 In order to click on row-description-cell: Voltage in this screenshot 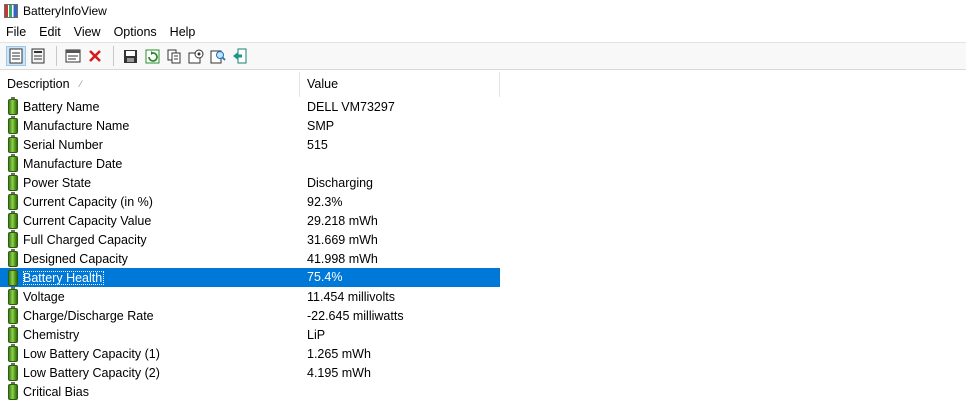, I will do `click(150, 296)`.